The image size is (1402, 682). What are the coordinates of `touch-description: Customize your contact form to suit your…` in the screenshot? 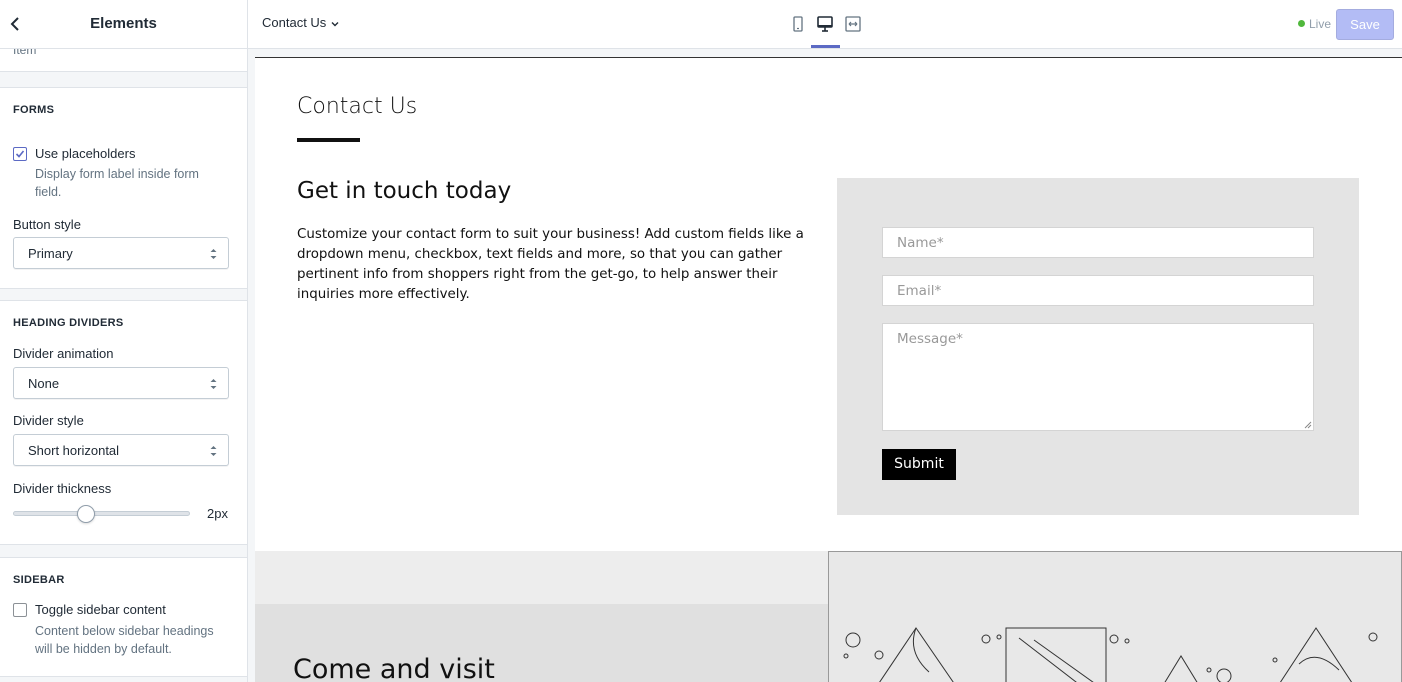 It's located at (550, 264).